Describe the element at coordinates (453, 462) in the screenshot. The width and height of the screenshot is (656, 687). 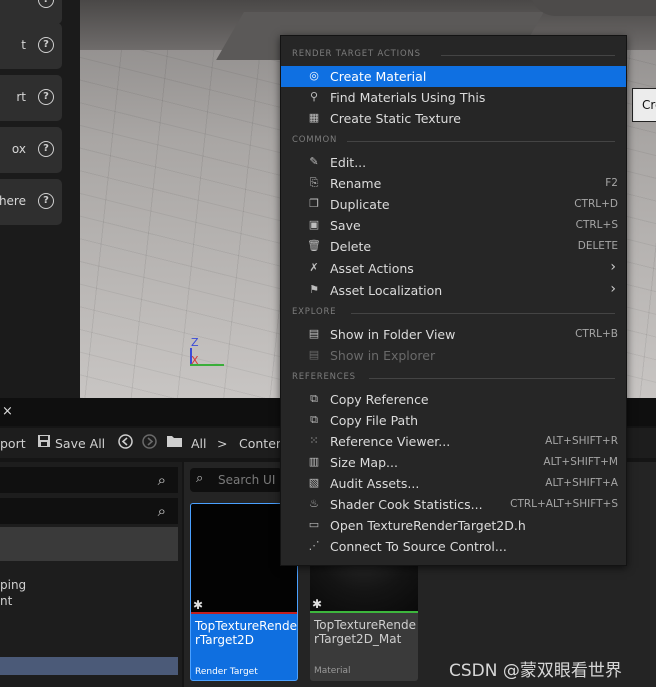
I see `menu-item-size-map: ▥ Size Map... ALT+SHIFT+M` at that location.